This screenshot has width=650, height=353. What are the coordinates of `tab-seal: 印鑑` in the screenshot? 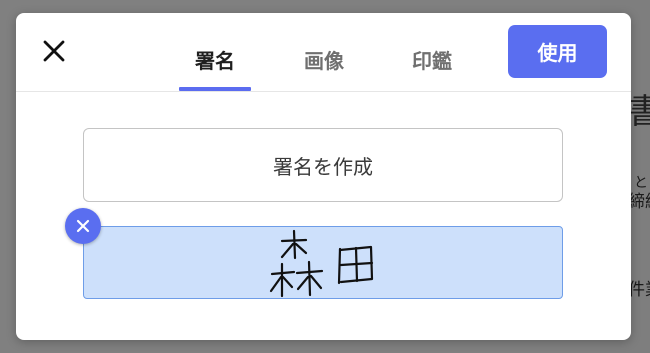 It's located at (432, 68).